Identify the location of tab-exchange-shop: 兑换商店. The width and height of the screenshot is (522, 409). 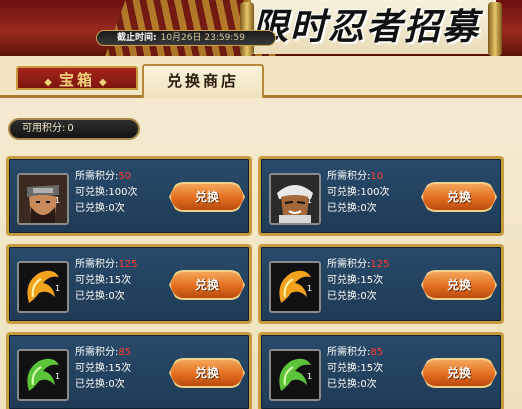
(203, 81).